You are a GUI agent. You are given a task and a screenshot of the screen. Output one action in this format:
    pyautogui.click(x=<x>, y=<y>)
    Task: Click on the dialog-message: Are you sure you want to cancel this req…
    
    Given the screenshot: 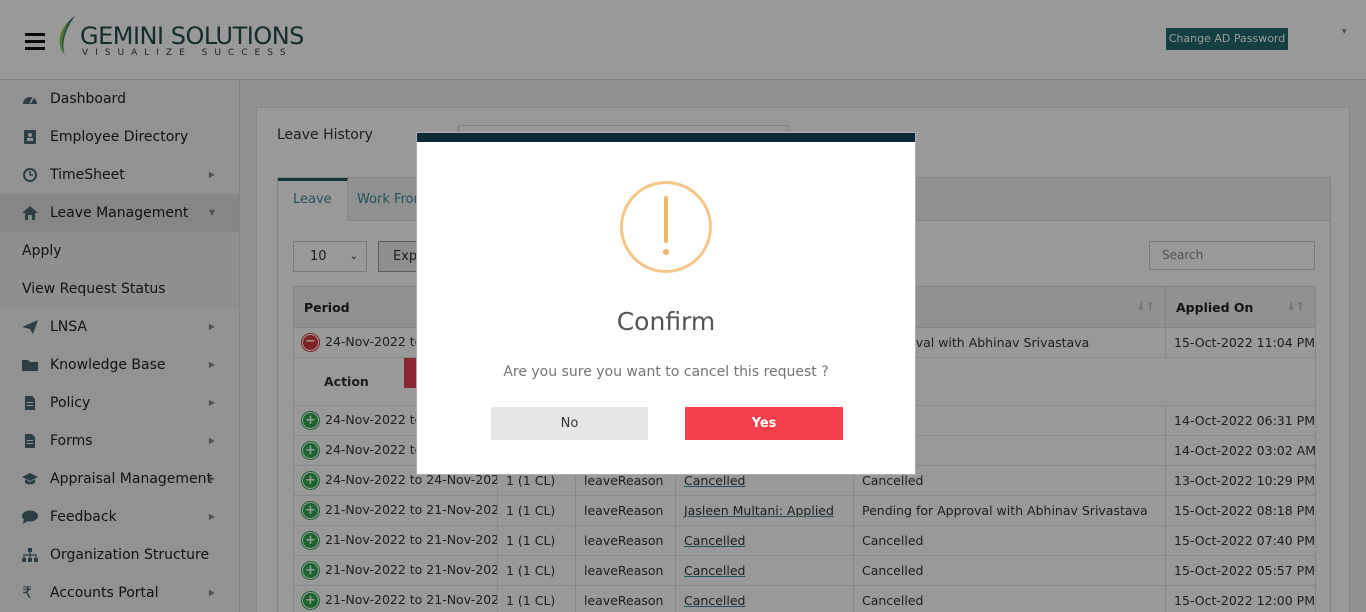 What is the action you would take?
    pyautogui.click(x=666, y=372)
    